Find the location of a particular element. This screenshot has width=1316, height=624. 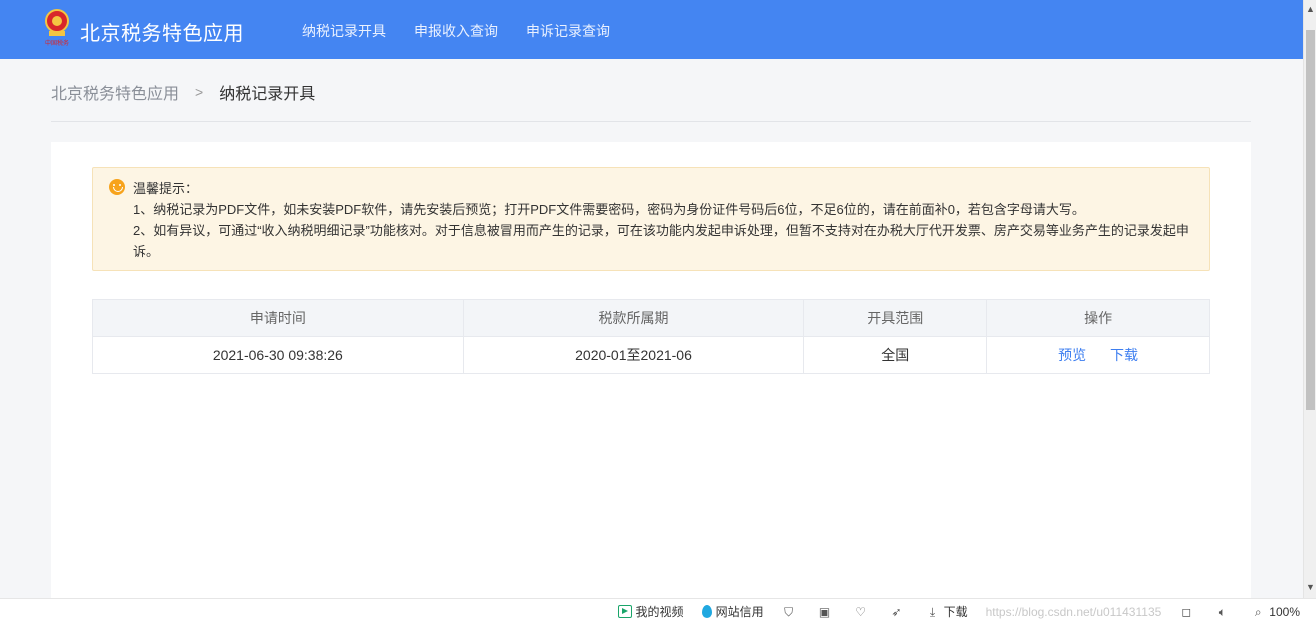

shield-button: ⛉ is located at coordinates (791, 612).